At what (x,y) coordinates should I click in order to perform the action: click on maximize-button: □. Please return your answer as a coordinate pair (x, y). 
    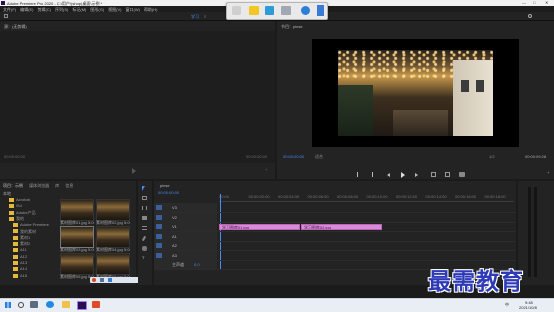
    Looking at the image, I should click on (534, 2).